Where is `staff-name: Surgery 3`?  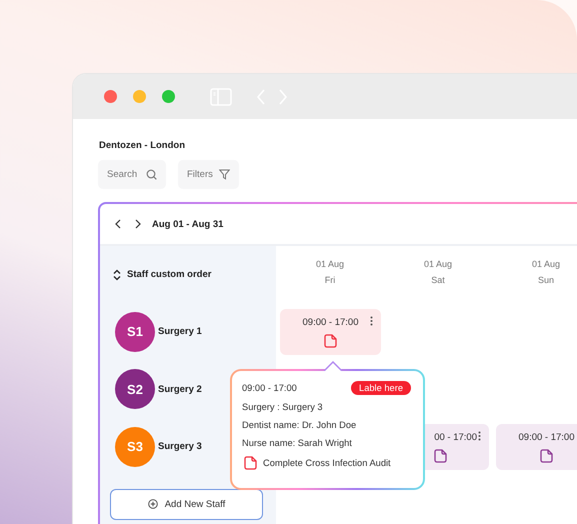
staff-name: Surgery 3 is located at coordinates (180, 446).